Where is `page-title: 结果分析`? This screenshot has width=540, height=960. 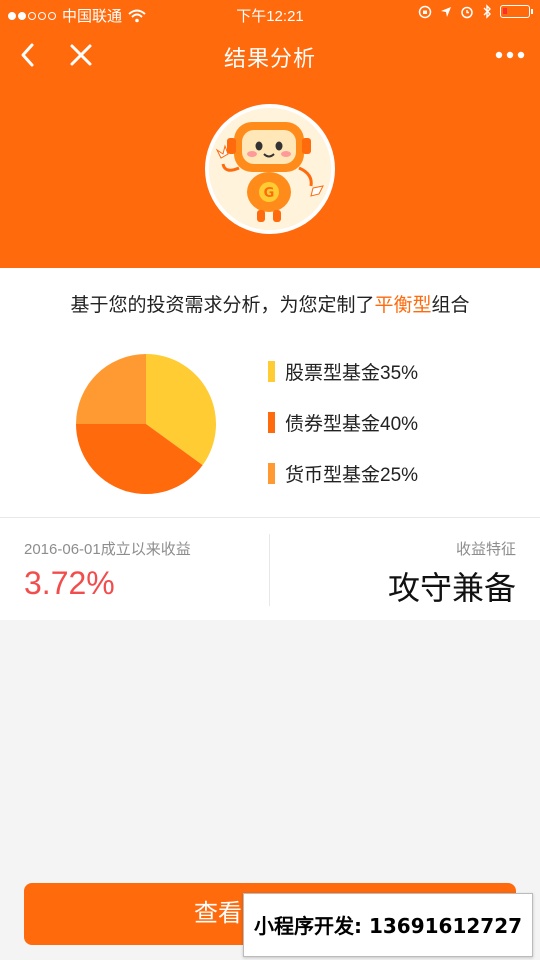 page-title: 结果分析 is located at coordinates (269, 58).